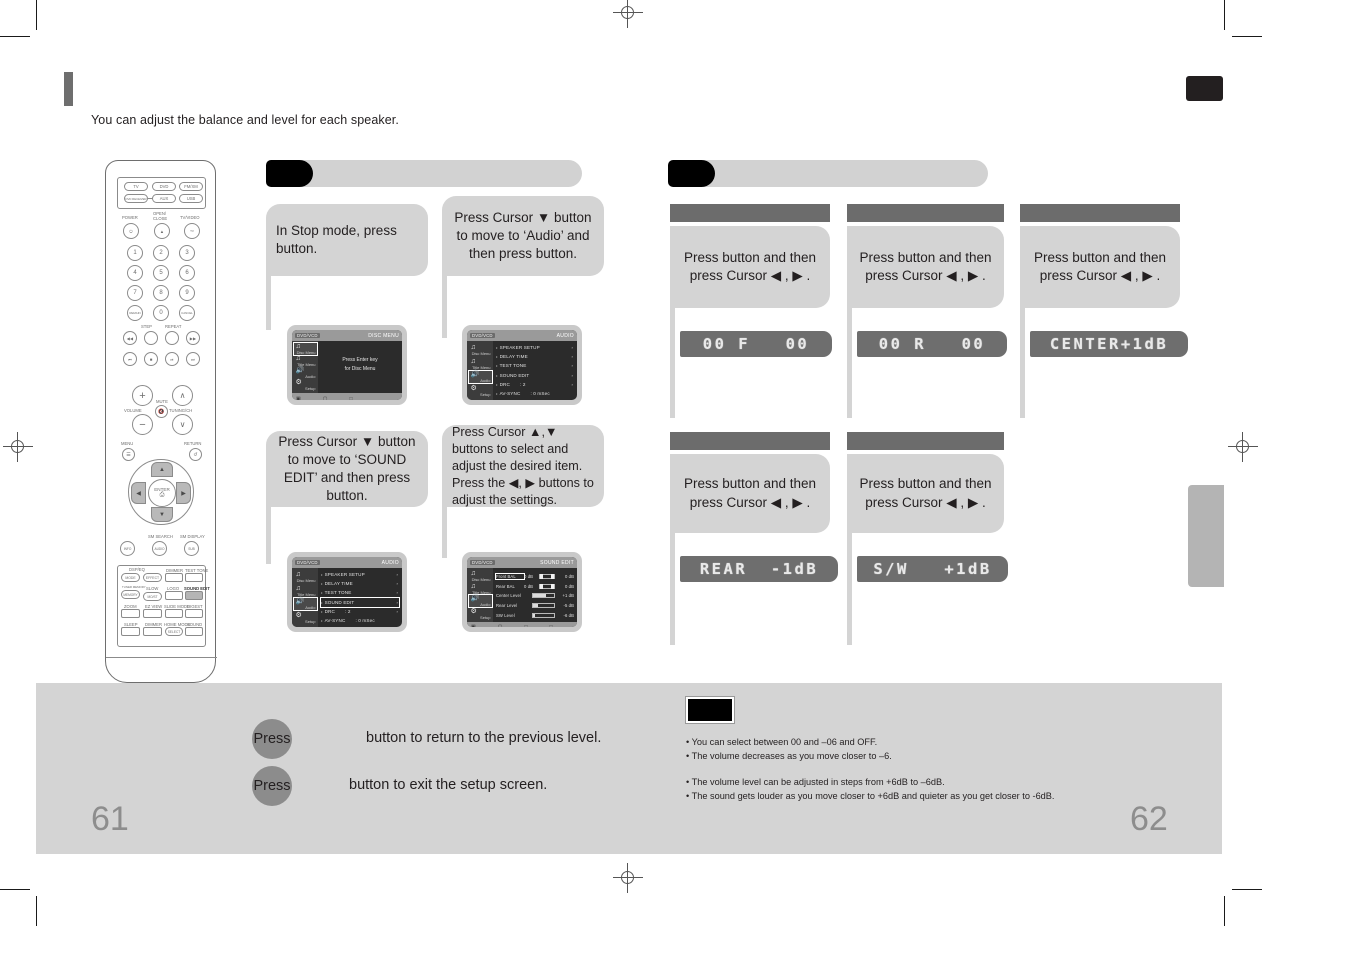  Describe the element at coordinates (182, 424) in the screenshot. I see `remote-button-channel-down: ∨` at that location.